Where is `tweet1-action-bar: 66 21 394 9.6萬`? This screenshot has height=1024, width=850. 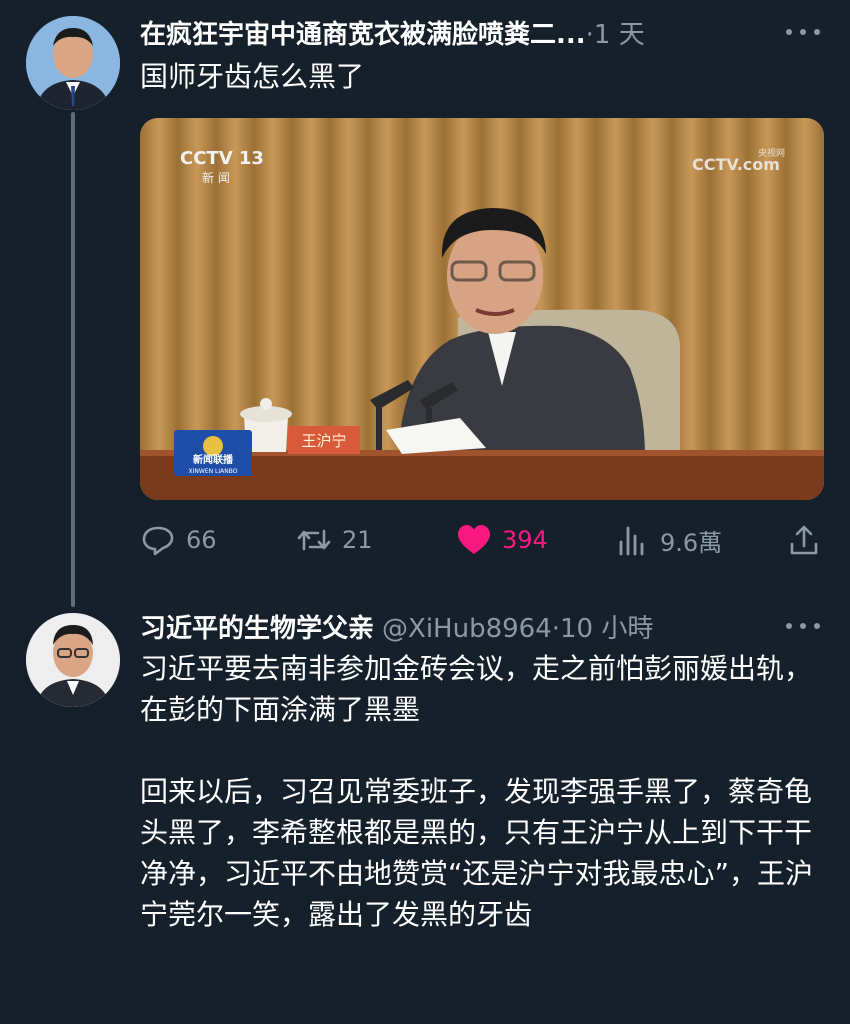
tweet1-action-bar: 66 21 394 9.6萬 is located at coordinates (482, 540).